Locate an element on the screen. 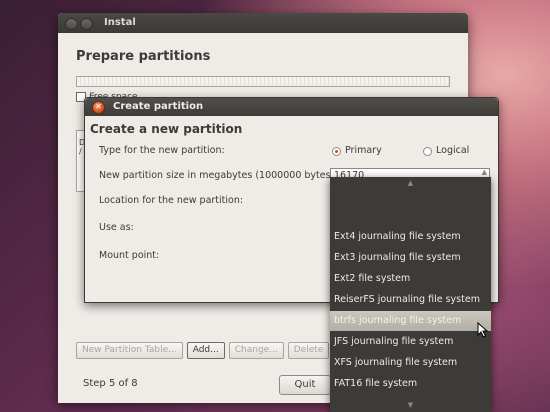 Image resolution: width=550 pixels, height=412 pixels. scroll-up-icon: ▲ is located at coordinates (410, 183).